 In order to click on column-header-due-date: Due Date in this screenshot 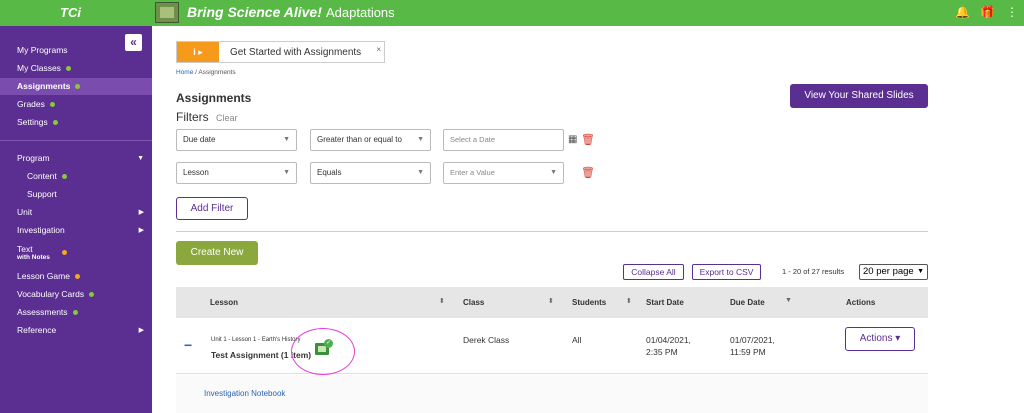, I will do `click(747, 302)`.